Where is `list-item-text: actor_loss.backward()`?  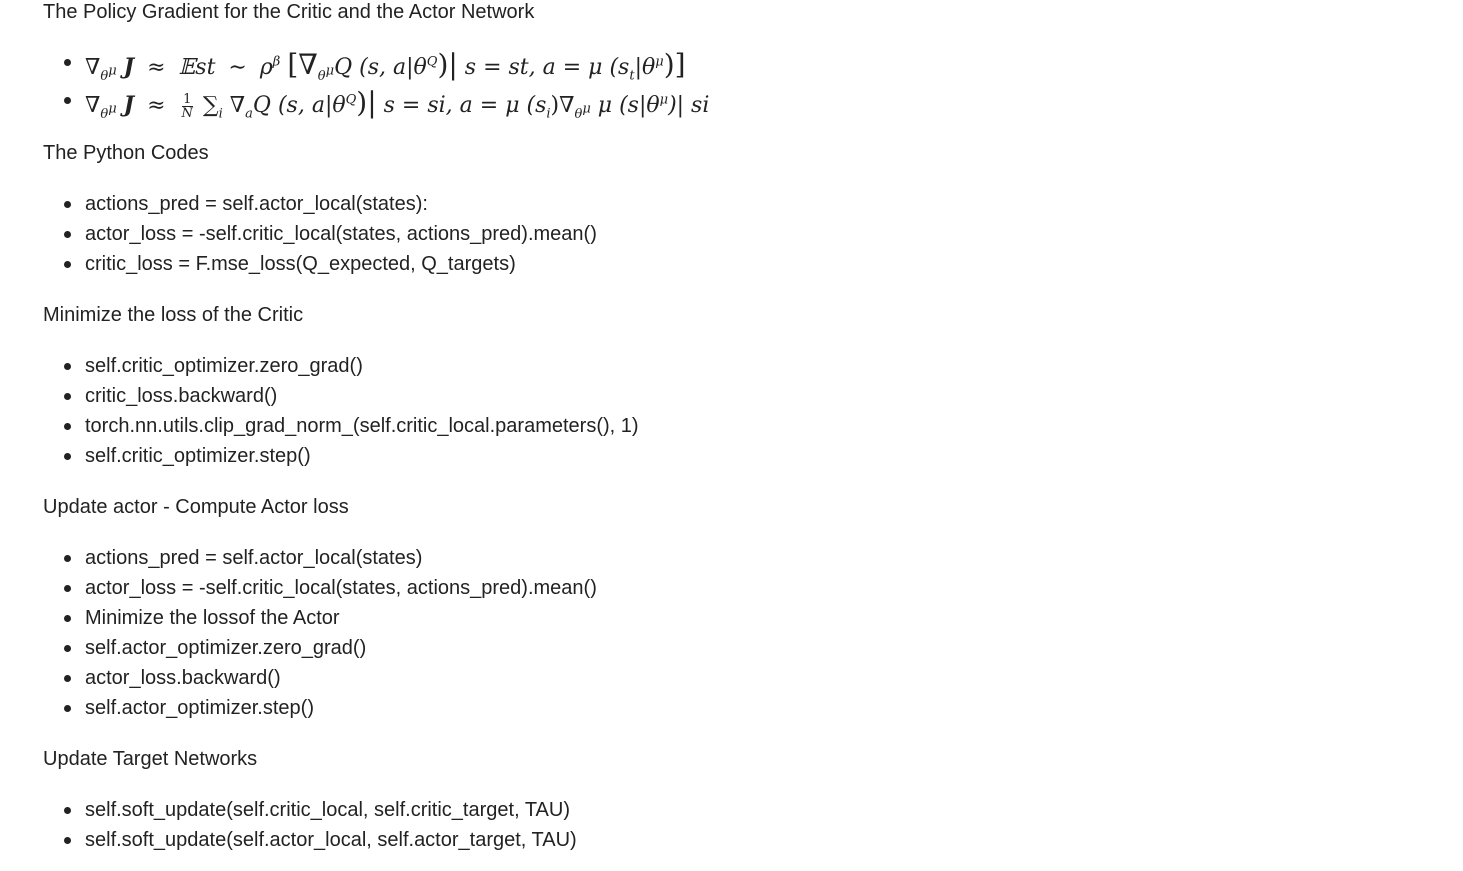 list-item-text: actor_loss.backward() is located at coordinates (183, 678).